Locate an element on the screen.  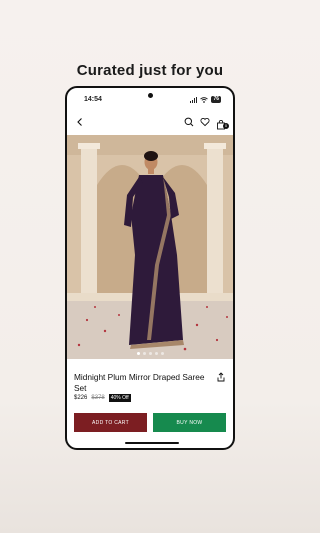
home-indicator is located at coordinates (152, 443).